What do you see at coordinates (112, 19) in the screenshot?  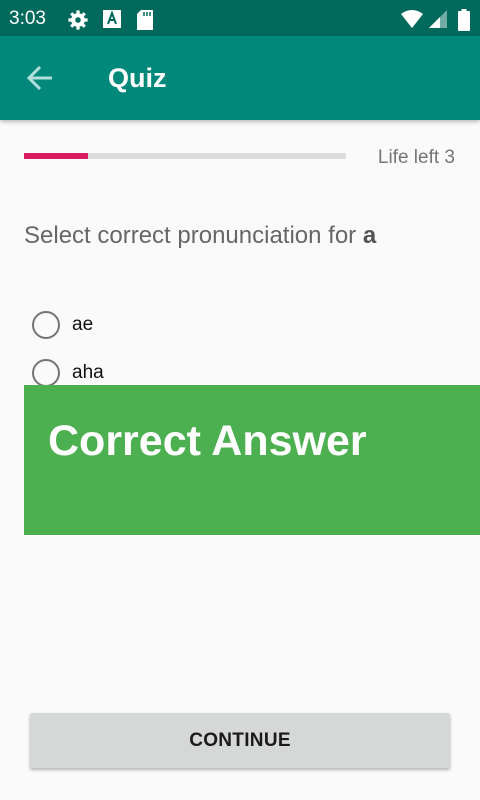 I see `a-badge-icon` at bounding box center [112, 19].